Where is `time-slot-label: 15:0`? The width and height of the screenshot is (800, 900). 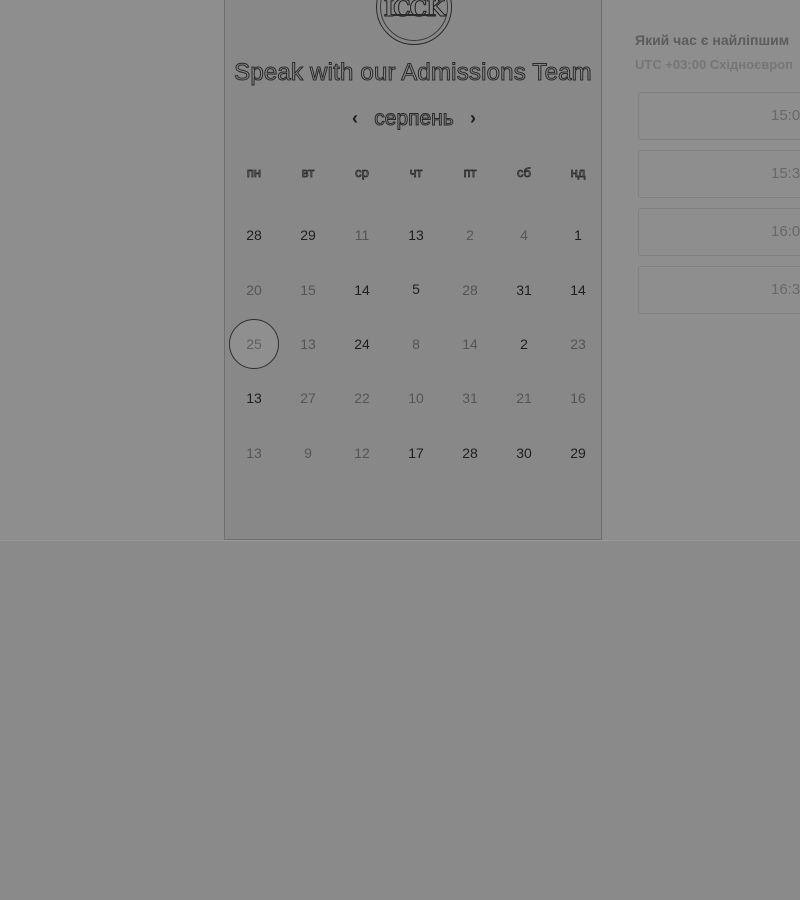 time-slot-label: 15:0 is located at coordinates (785, 115).